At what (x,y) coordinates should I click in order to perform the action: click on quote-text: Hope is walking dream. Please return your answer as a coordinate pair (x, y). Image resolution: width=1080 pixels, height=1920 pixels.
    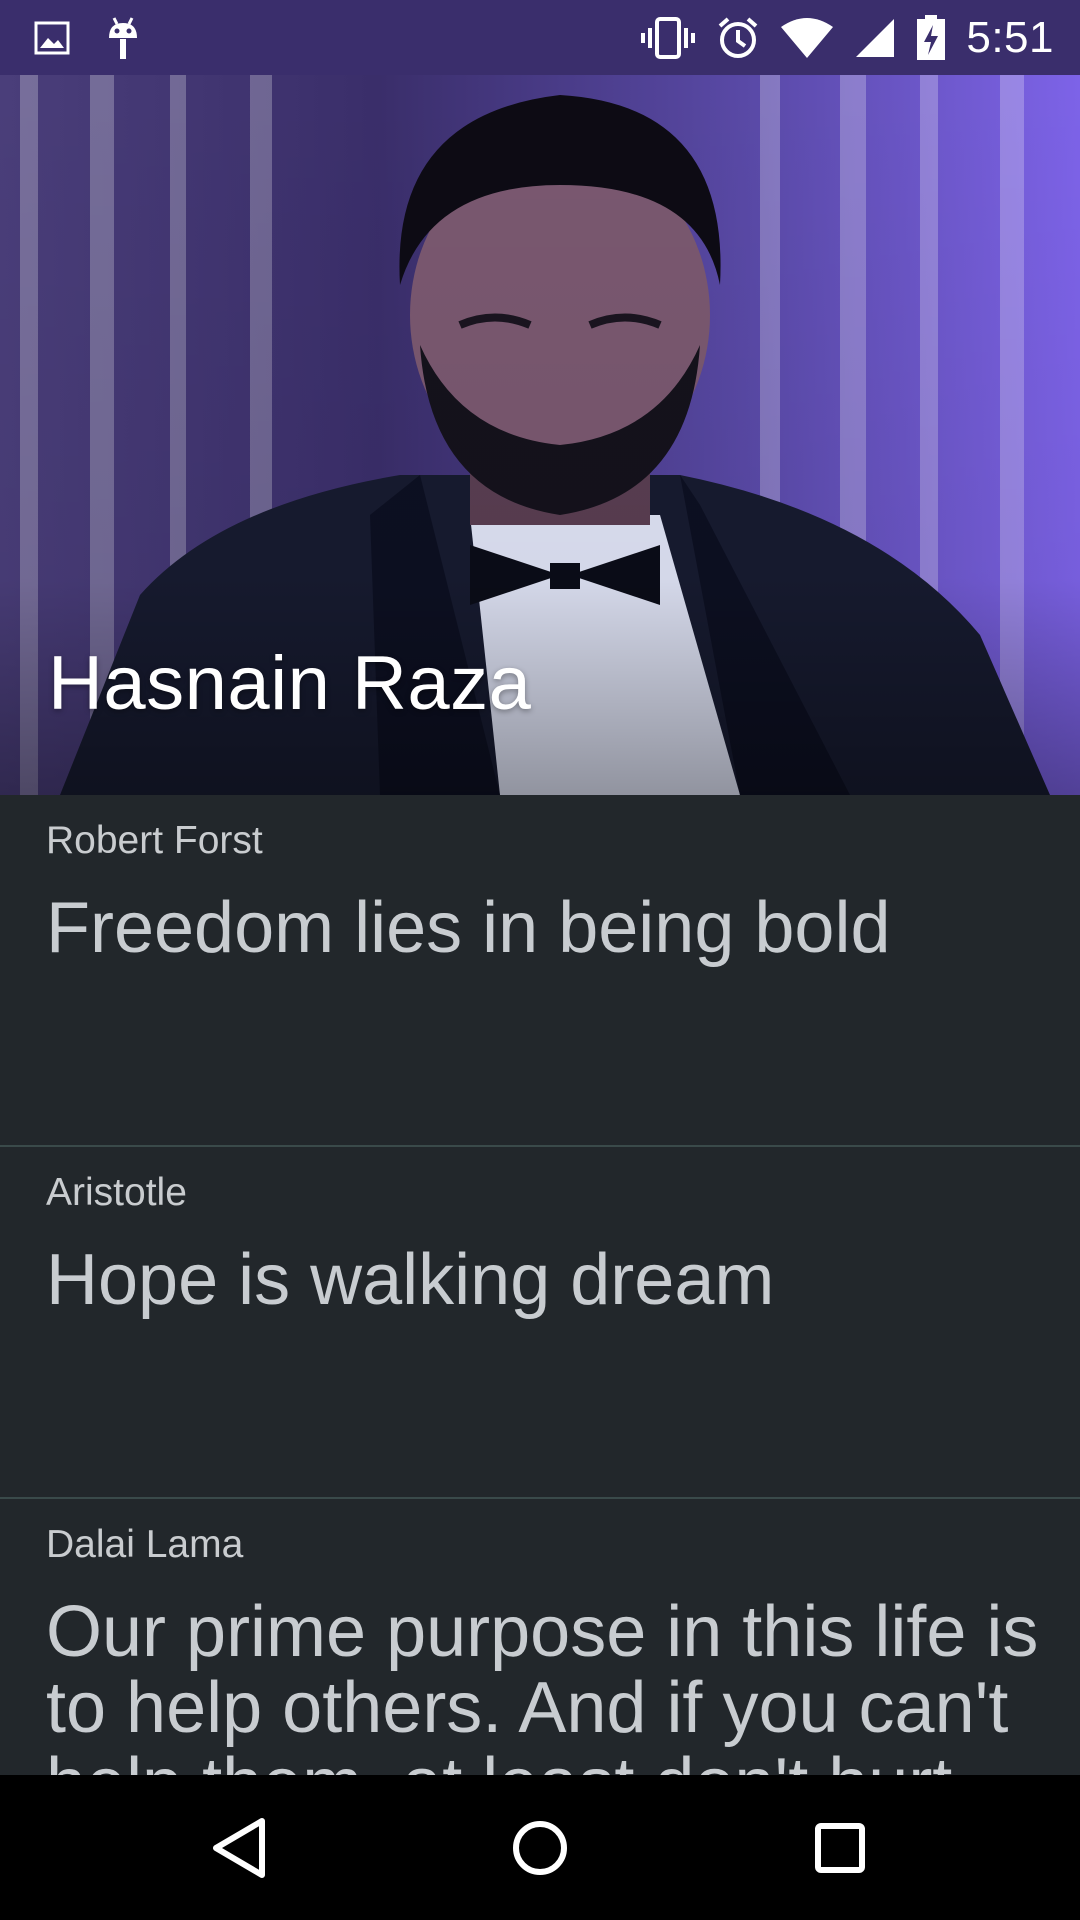
    Looking at the image, I should click on (410, 1280).